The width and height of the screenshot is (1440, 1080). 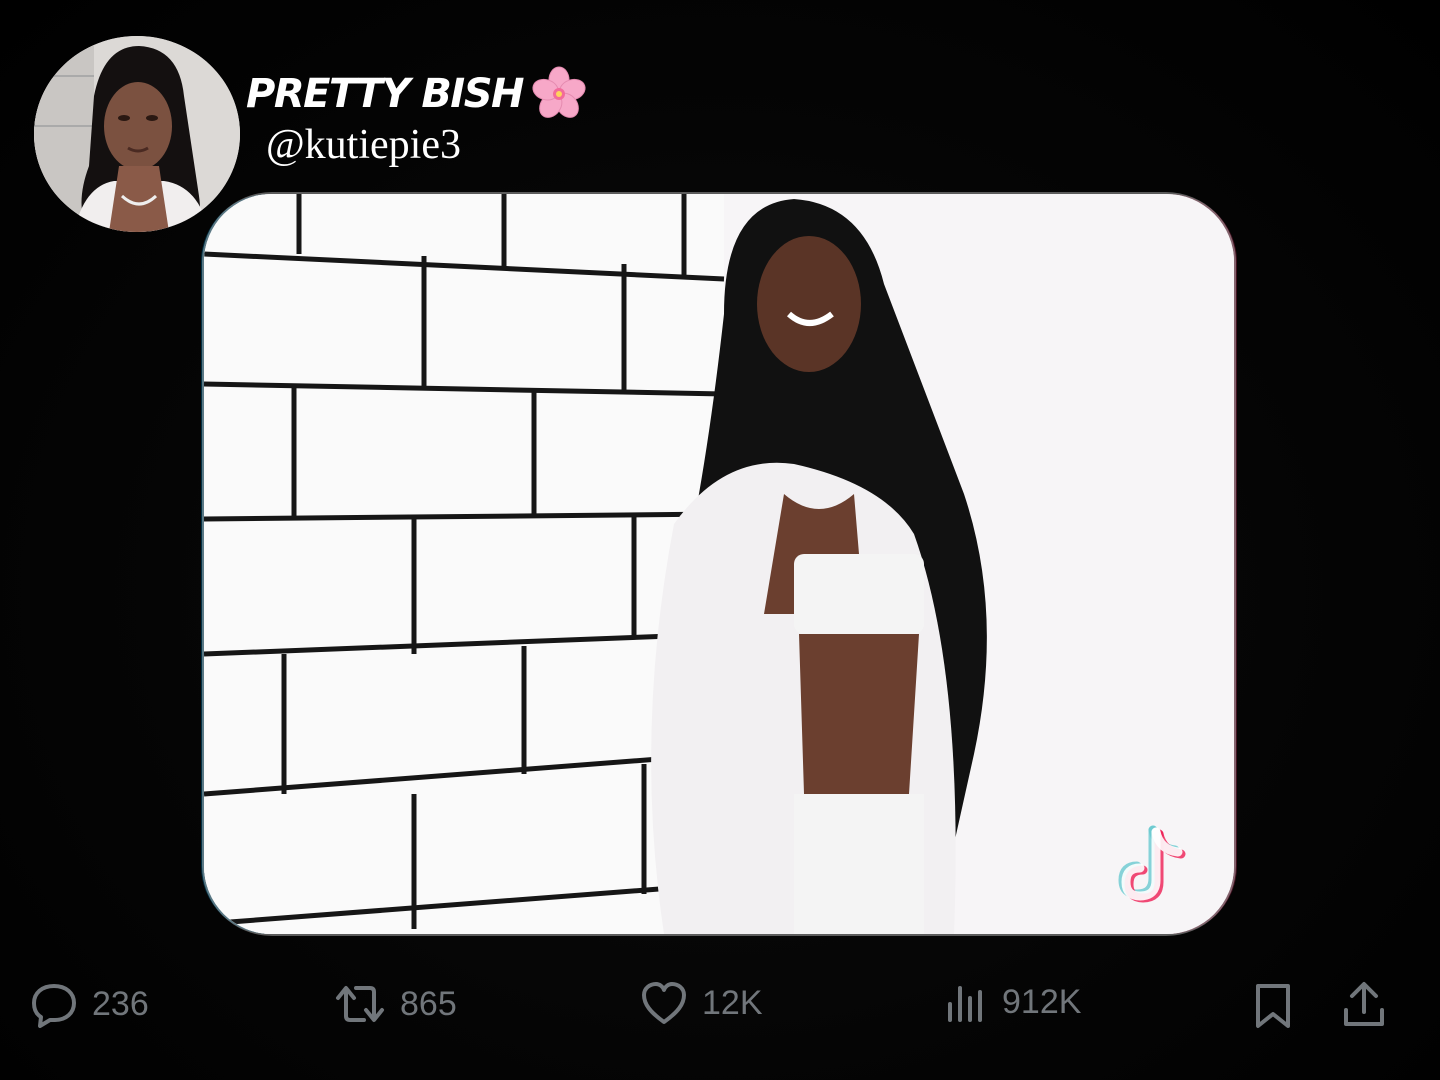 I want to click on like-button: 12K, so click(x=701, y=1003).